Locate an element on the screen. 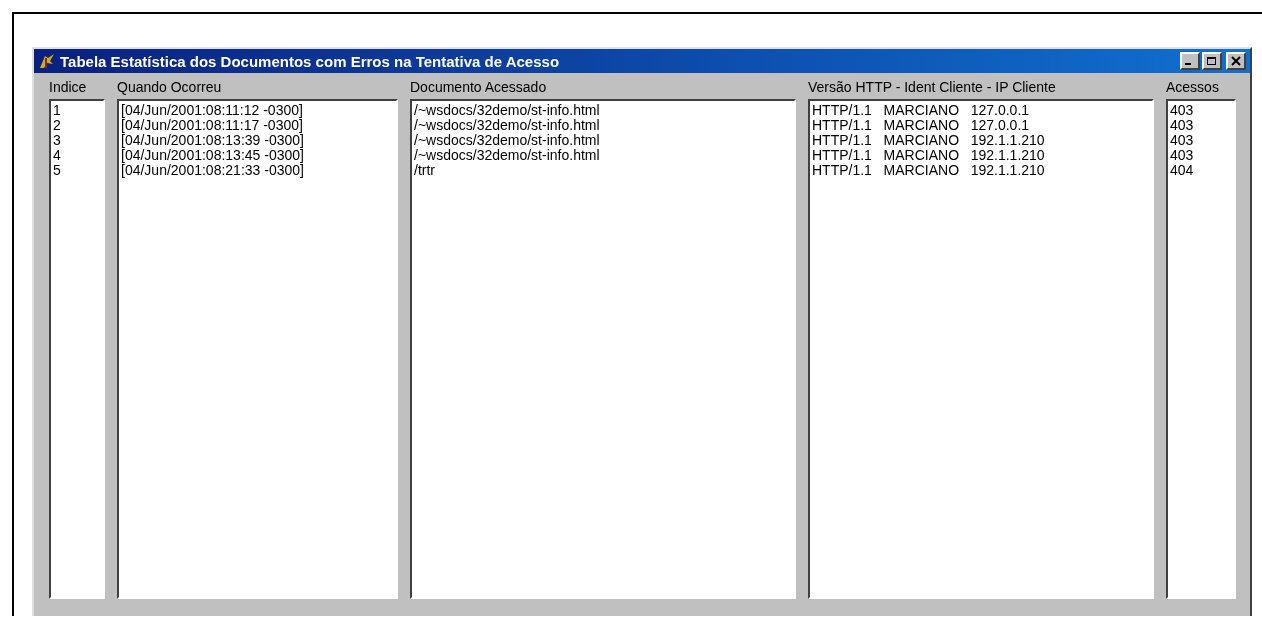 Image resolution: width=1262 pixels, height=618 pixels. maximize-icon is located at coordinates (1212, 61).